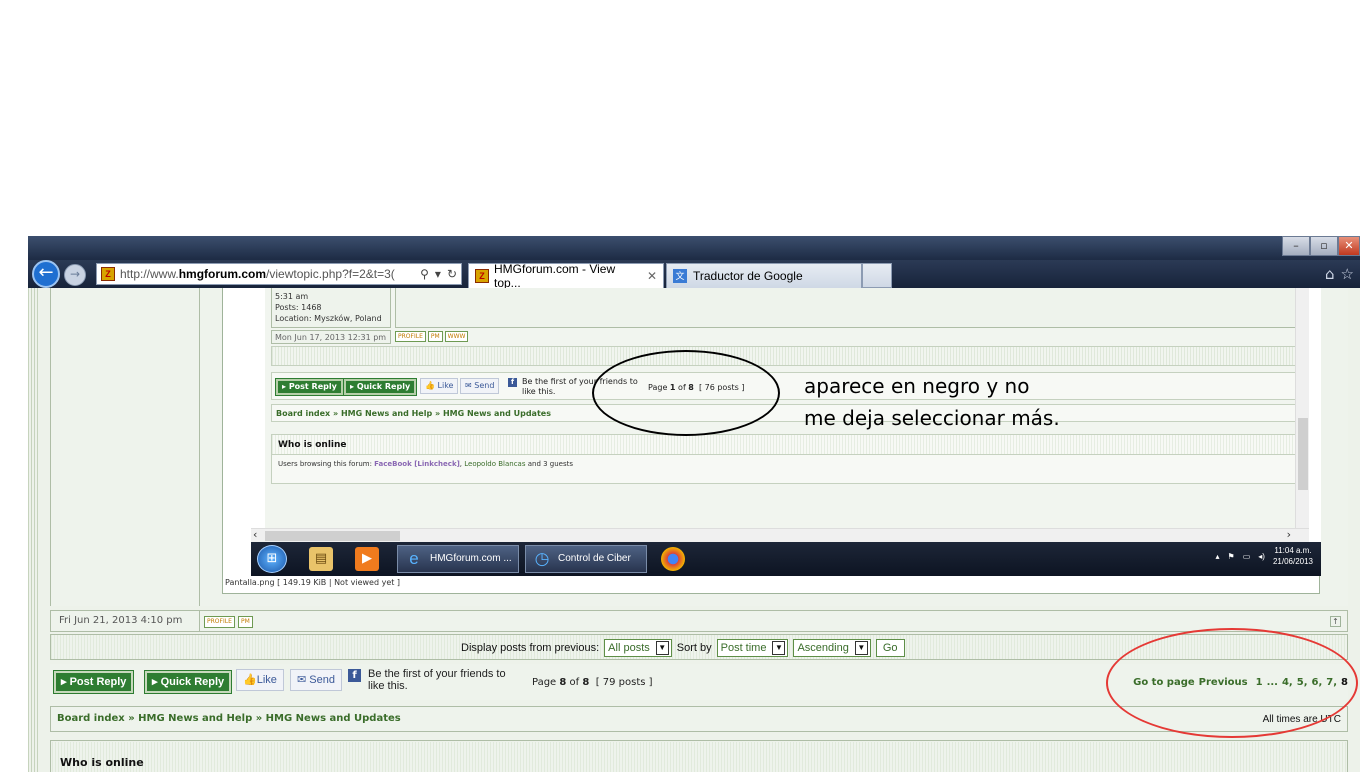 The image size is (1360, 772). I want to click on screenshot-quick-reply-button: ▸ Quick Reply, so click(380, 387).